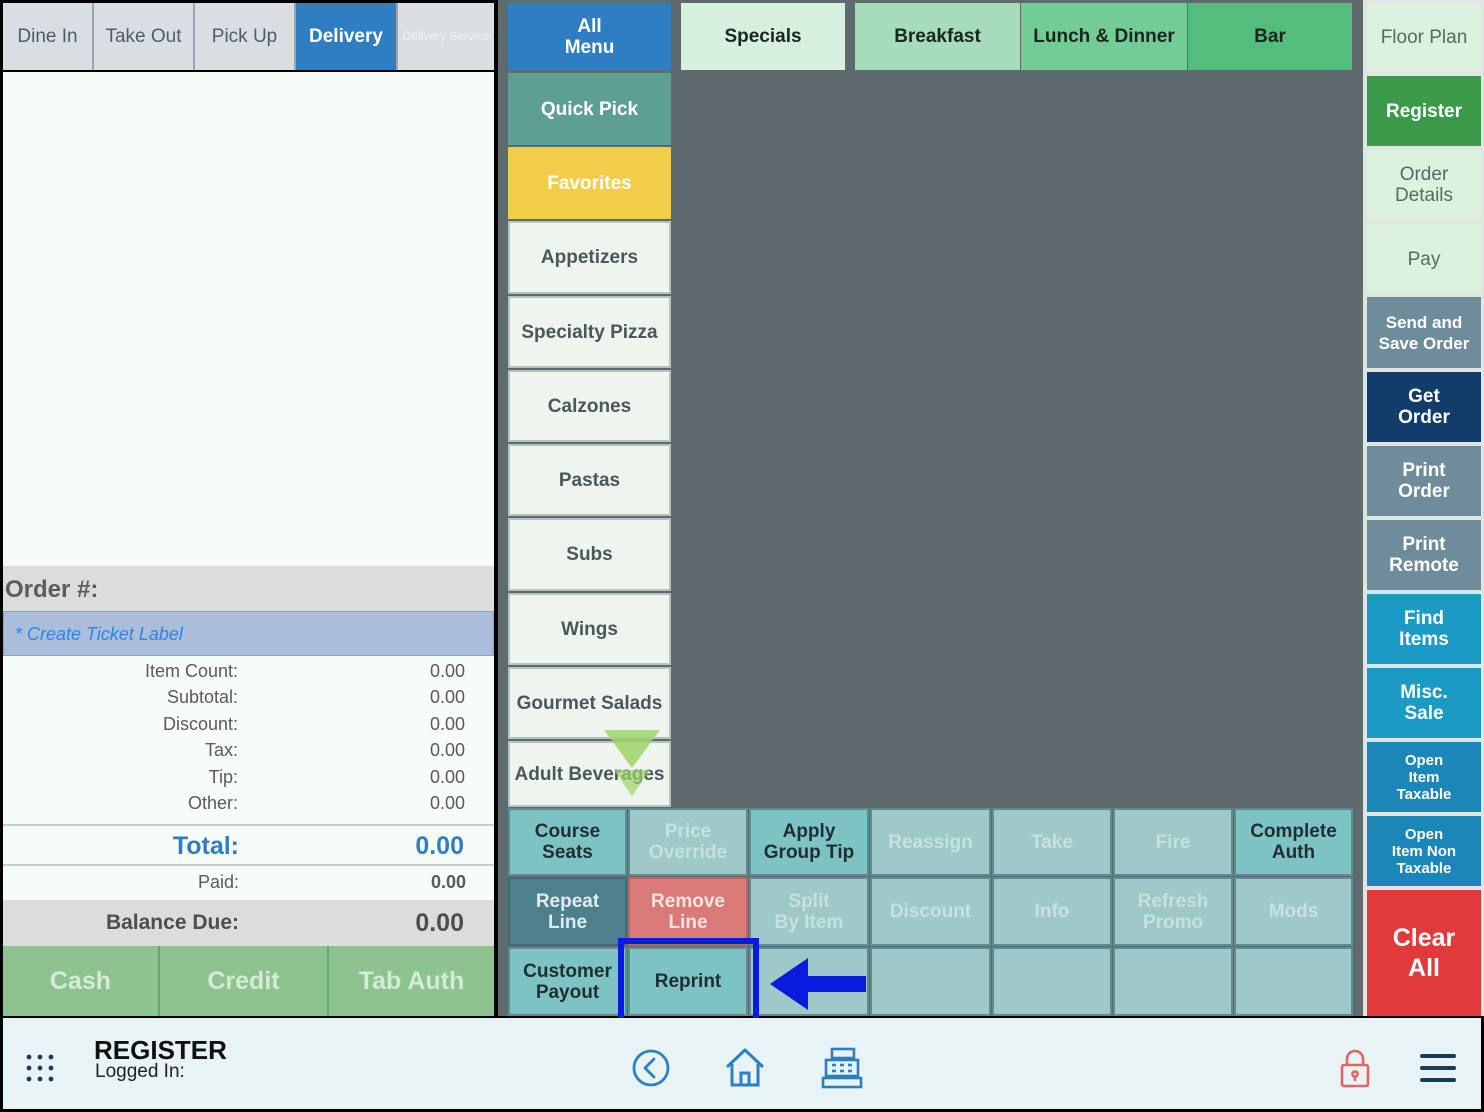  Describe the element at coordinates (589, 332) in the screenshot. I see `menu-category-specialty-pizza: Specialty Pizza` at that location.